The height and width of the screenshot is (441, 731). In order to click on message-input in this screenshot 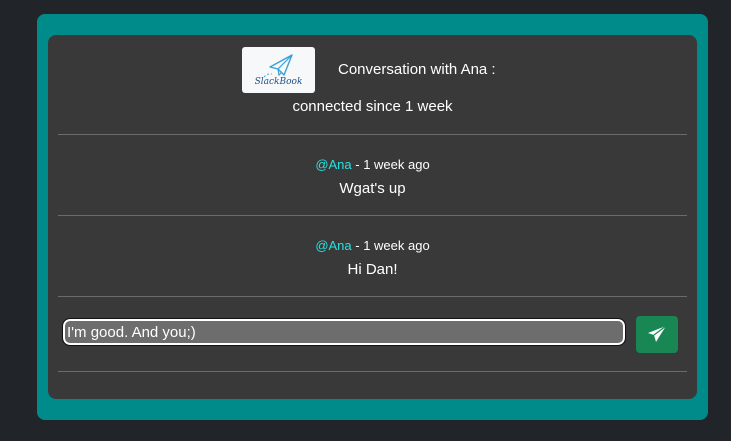, I will do `click(344, 332)`.